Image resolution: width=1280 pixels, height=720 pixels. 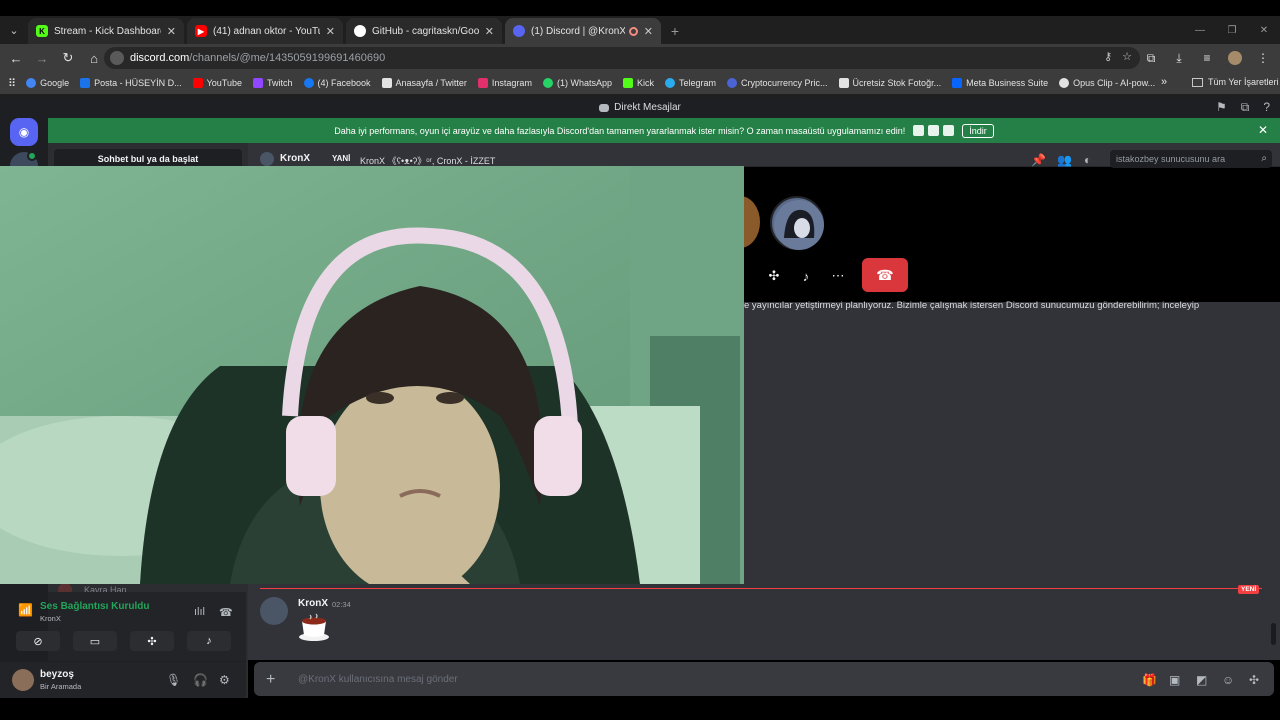 What do you see at coordinates (578, 31) in the screenshot?
I see `tab-title: (1) Discord | @KronX` at bounding box center [578, 31].